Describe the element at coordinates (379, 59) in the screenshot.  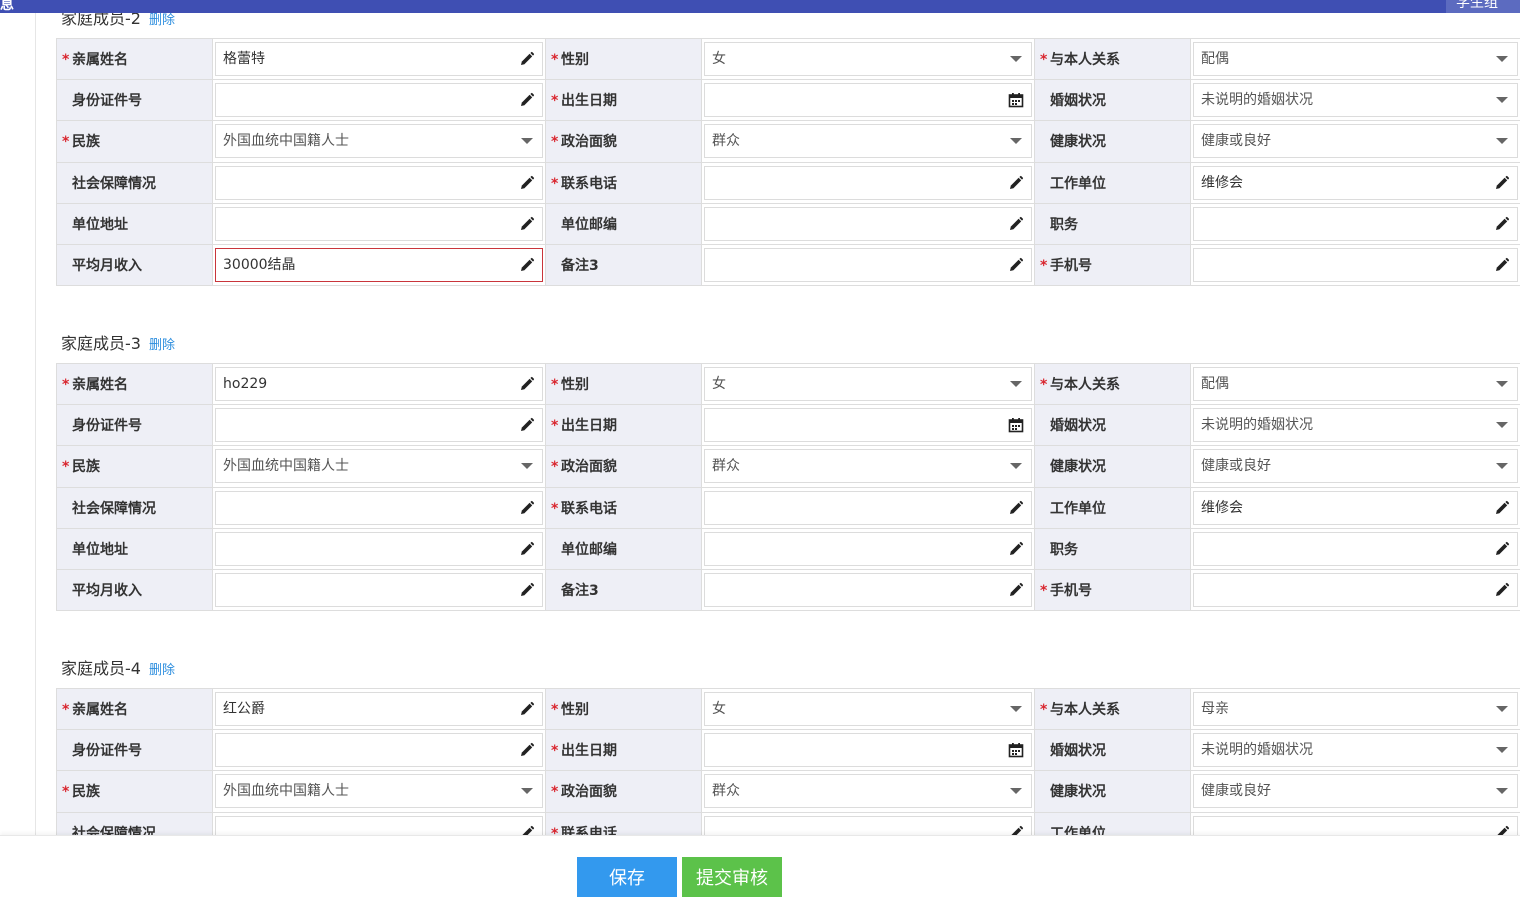
I see `text-input: 格蕾特` at that location.